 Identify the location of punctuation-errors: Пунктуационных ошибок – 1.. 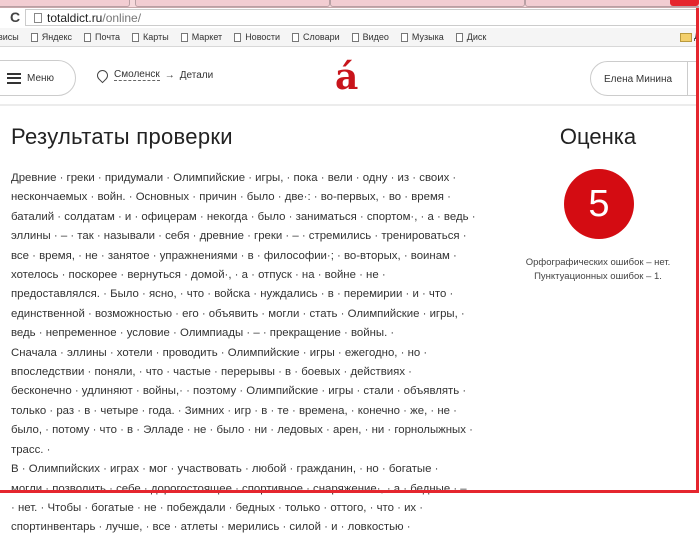
(598, 276).